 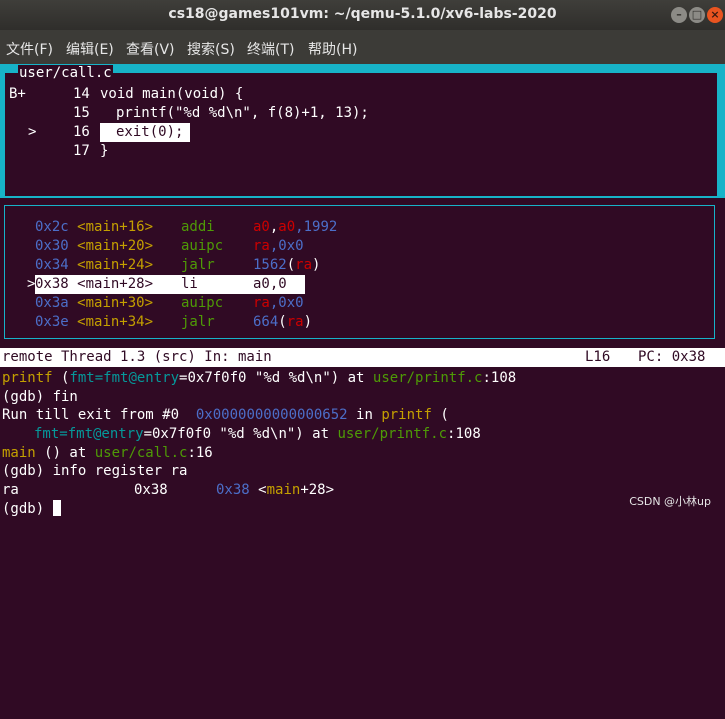 I want to click on asm-immediate: 1562, so click(x=270, y=265).